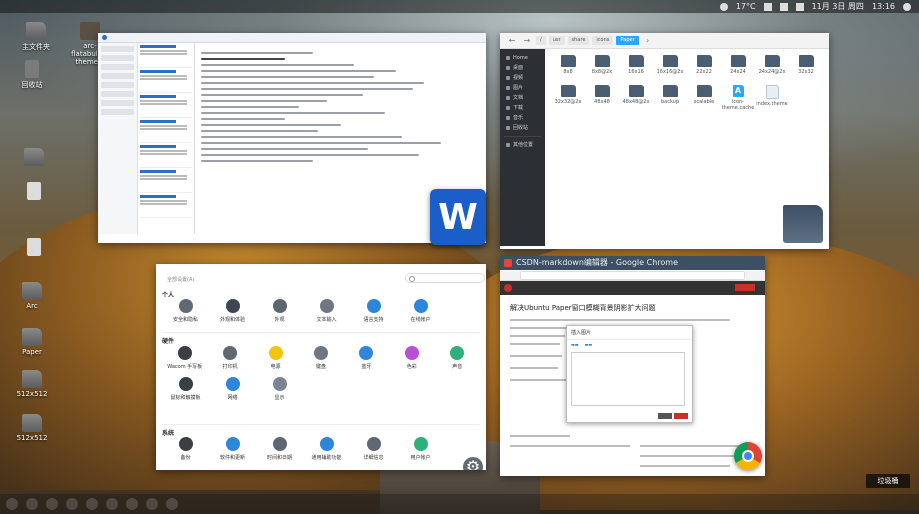  What do you see at coordinates (704, 99) in the screenshot?
I see `file-item: scalable` at bounding box center [704, 99].